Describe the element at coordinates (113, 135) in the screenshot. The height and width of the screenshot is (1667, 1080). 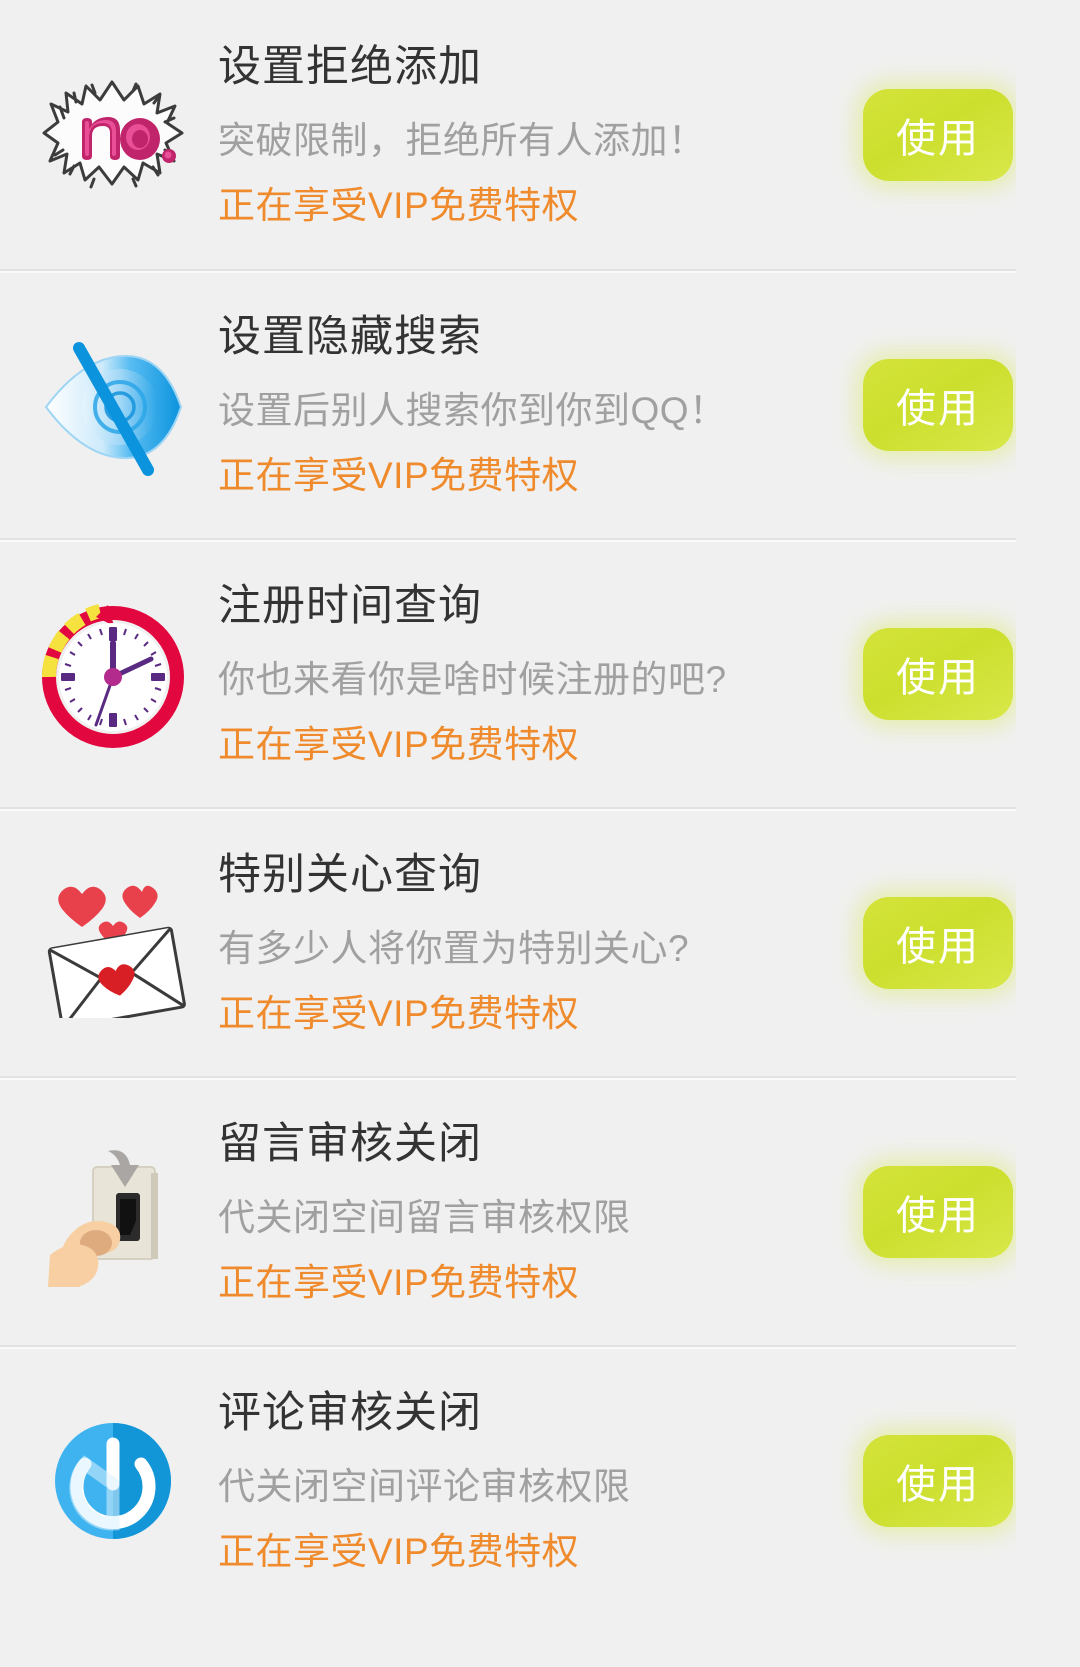
I see `no-speech-burst-icon` at that location.